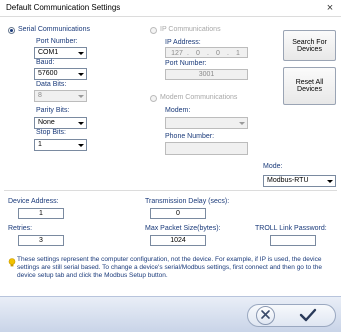 The height and width of the screenshot is (332, 341). Describe the element at coordinates (41, 240) in the screenshot. I see `retries-field: 3` at that location.